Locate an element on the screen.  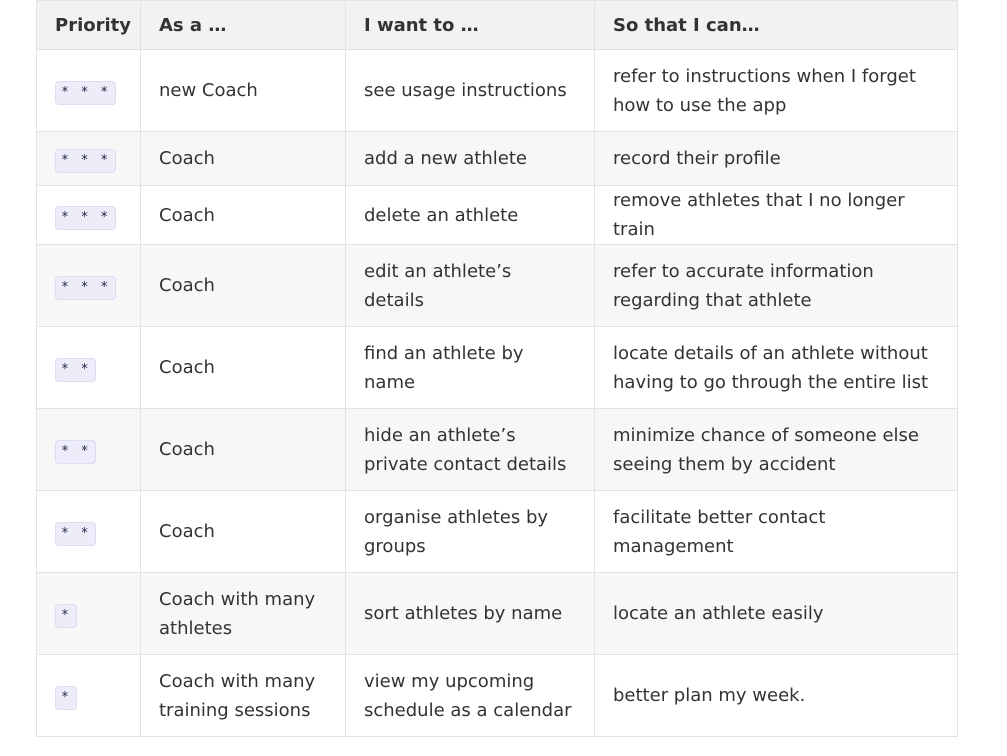
want-cell: add a new athlete is located at coordinates (470, 158).